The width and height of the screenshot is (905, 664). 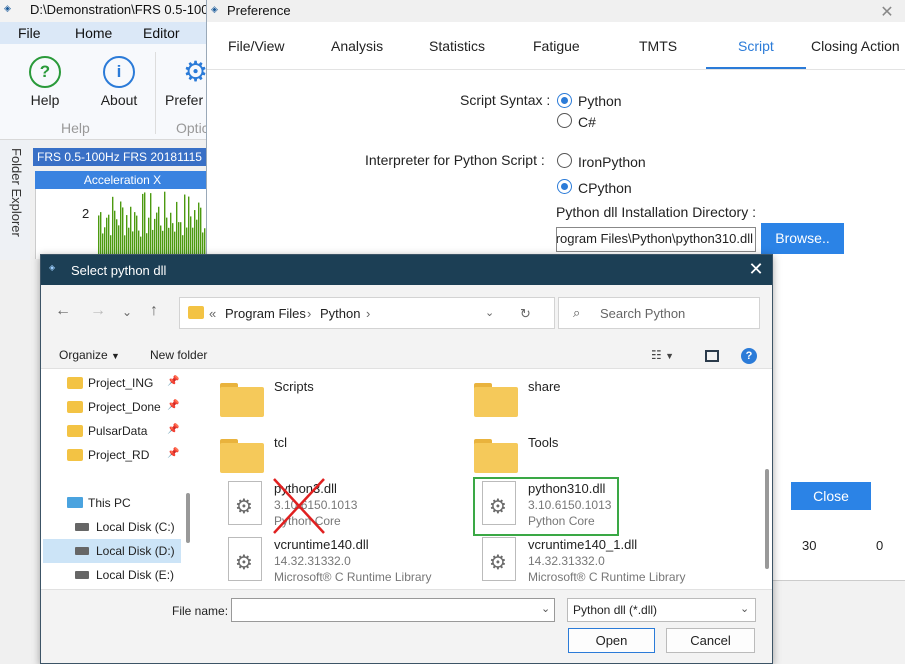 I want to click on nav-item: Local Disk (D:), so click(x=126, y=552).